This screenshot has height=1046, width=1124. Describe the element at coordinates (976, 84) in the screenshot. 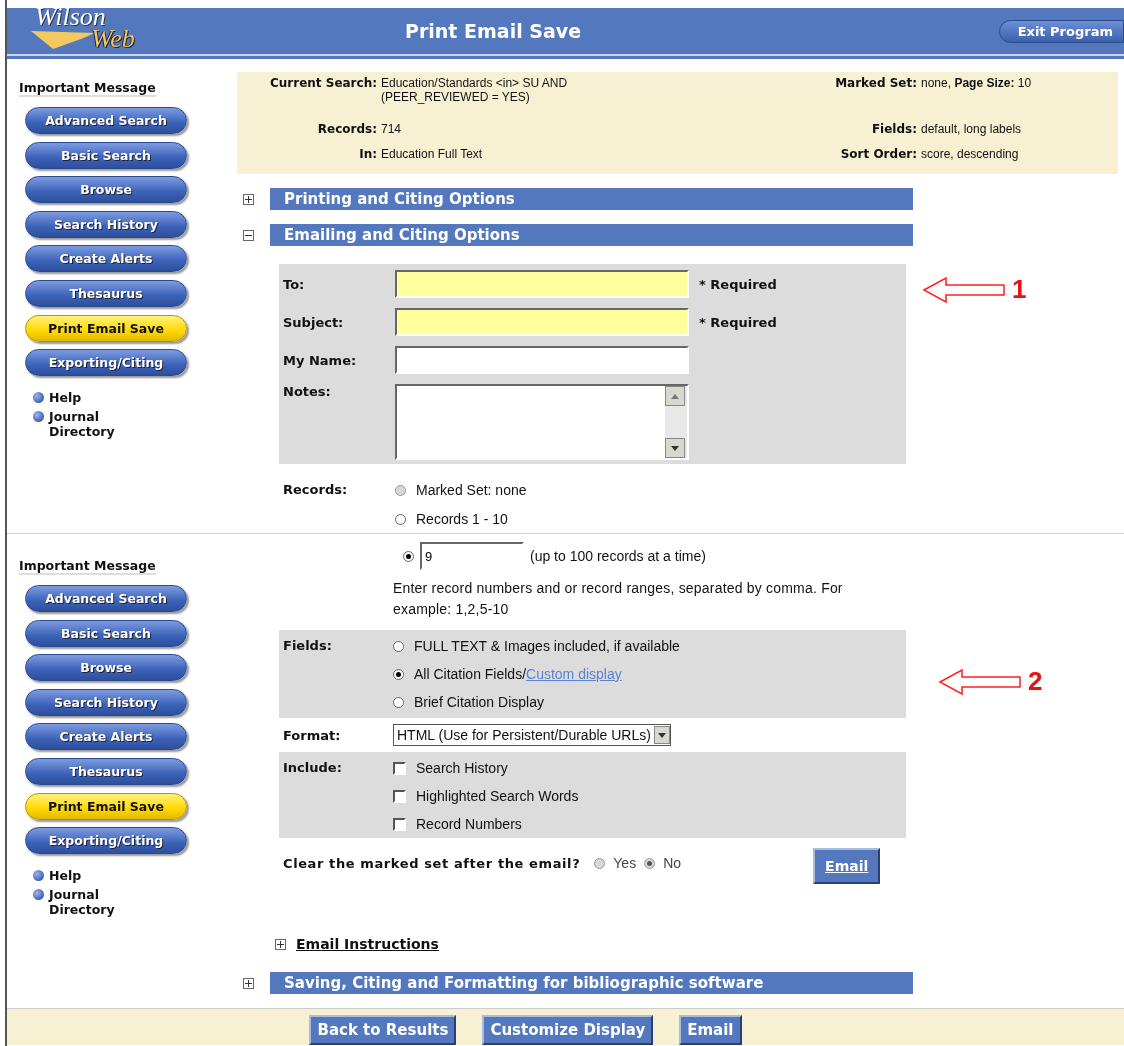

I see `summary-value: none, Page Size: 10` at that location.